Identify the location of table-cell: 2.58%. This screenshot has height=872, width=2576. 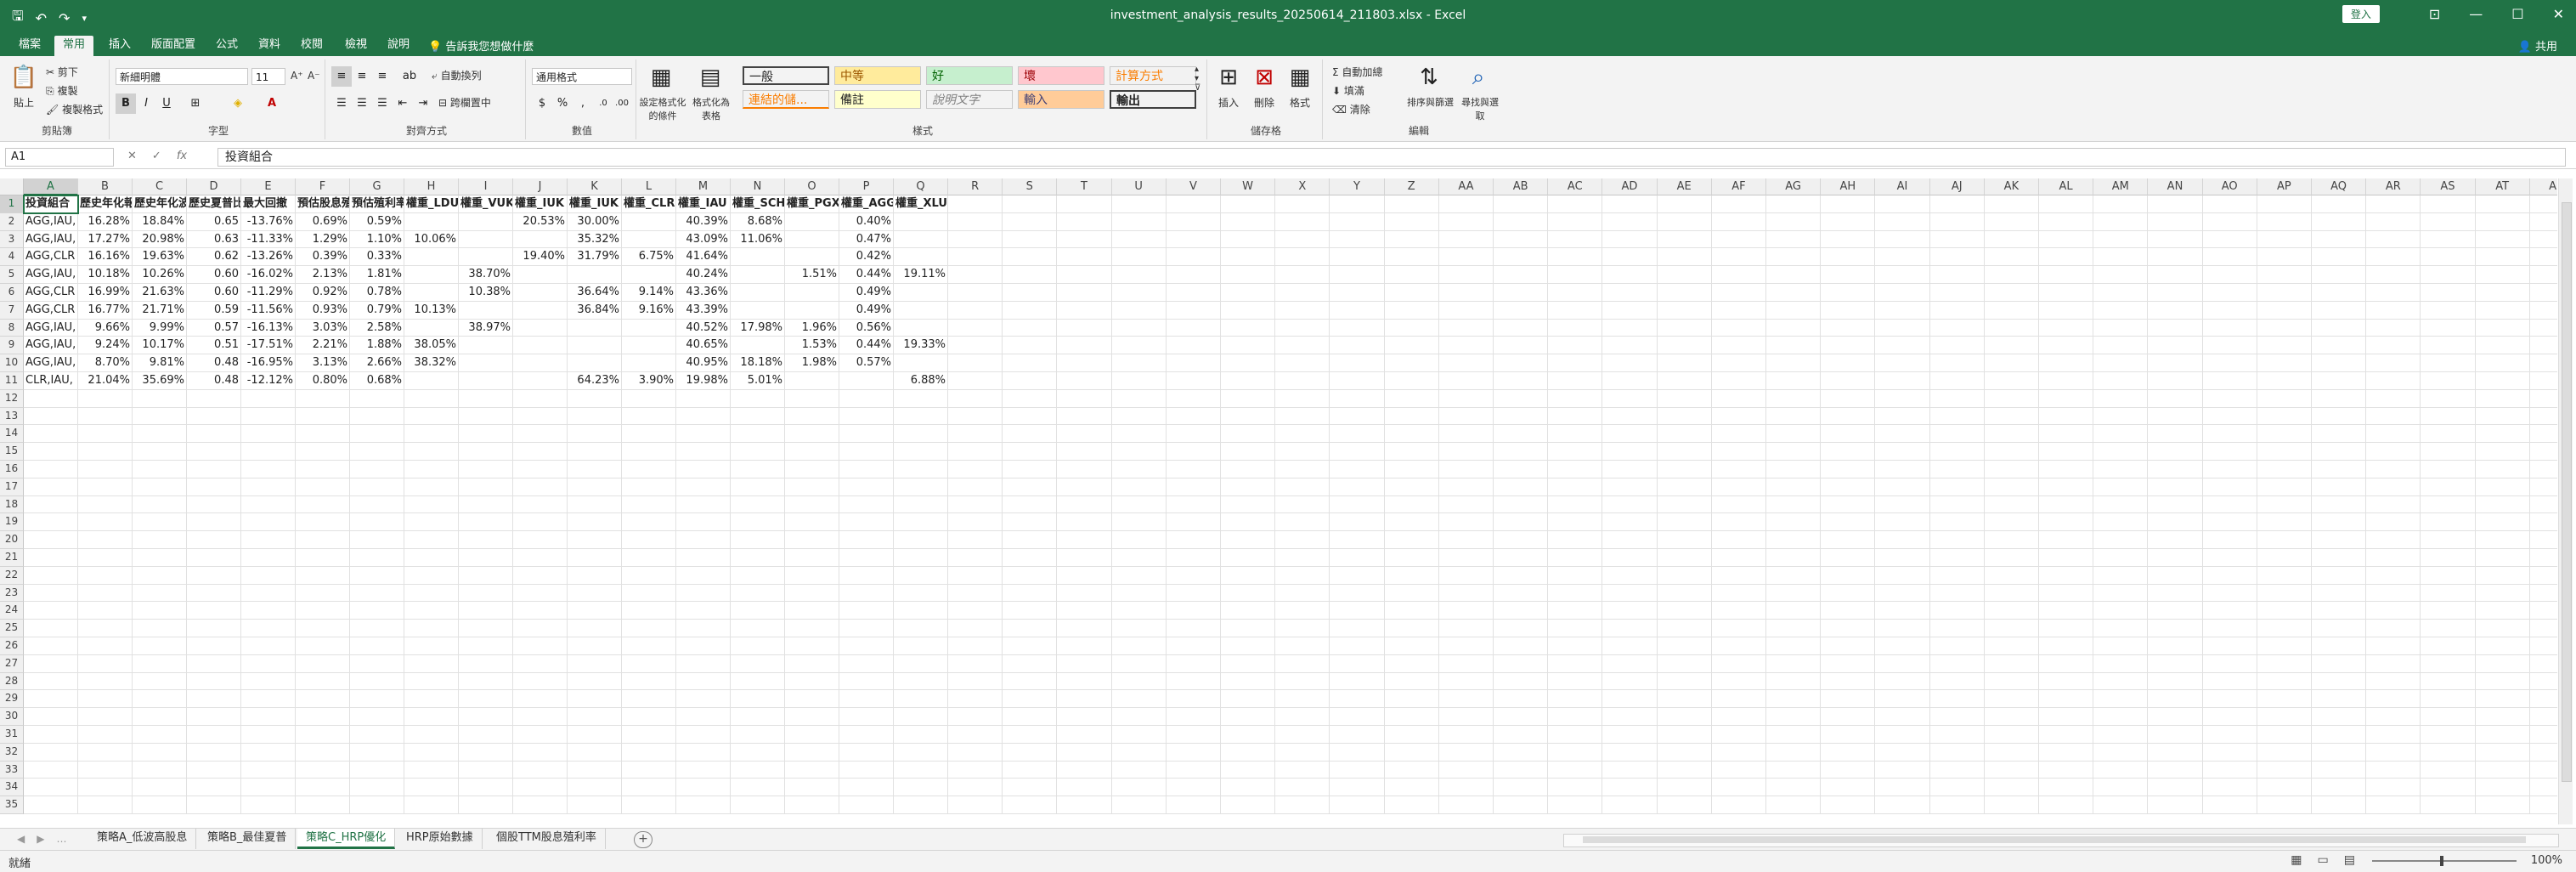
(377, 328).